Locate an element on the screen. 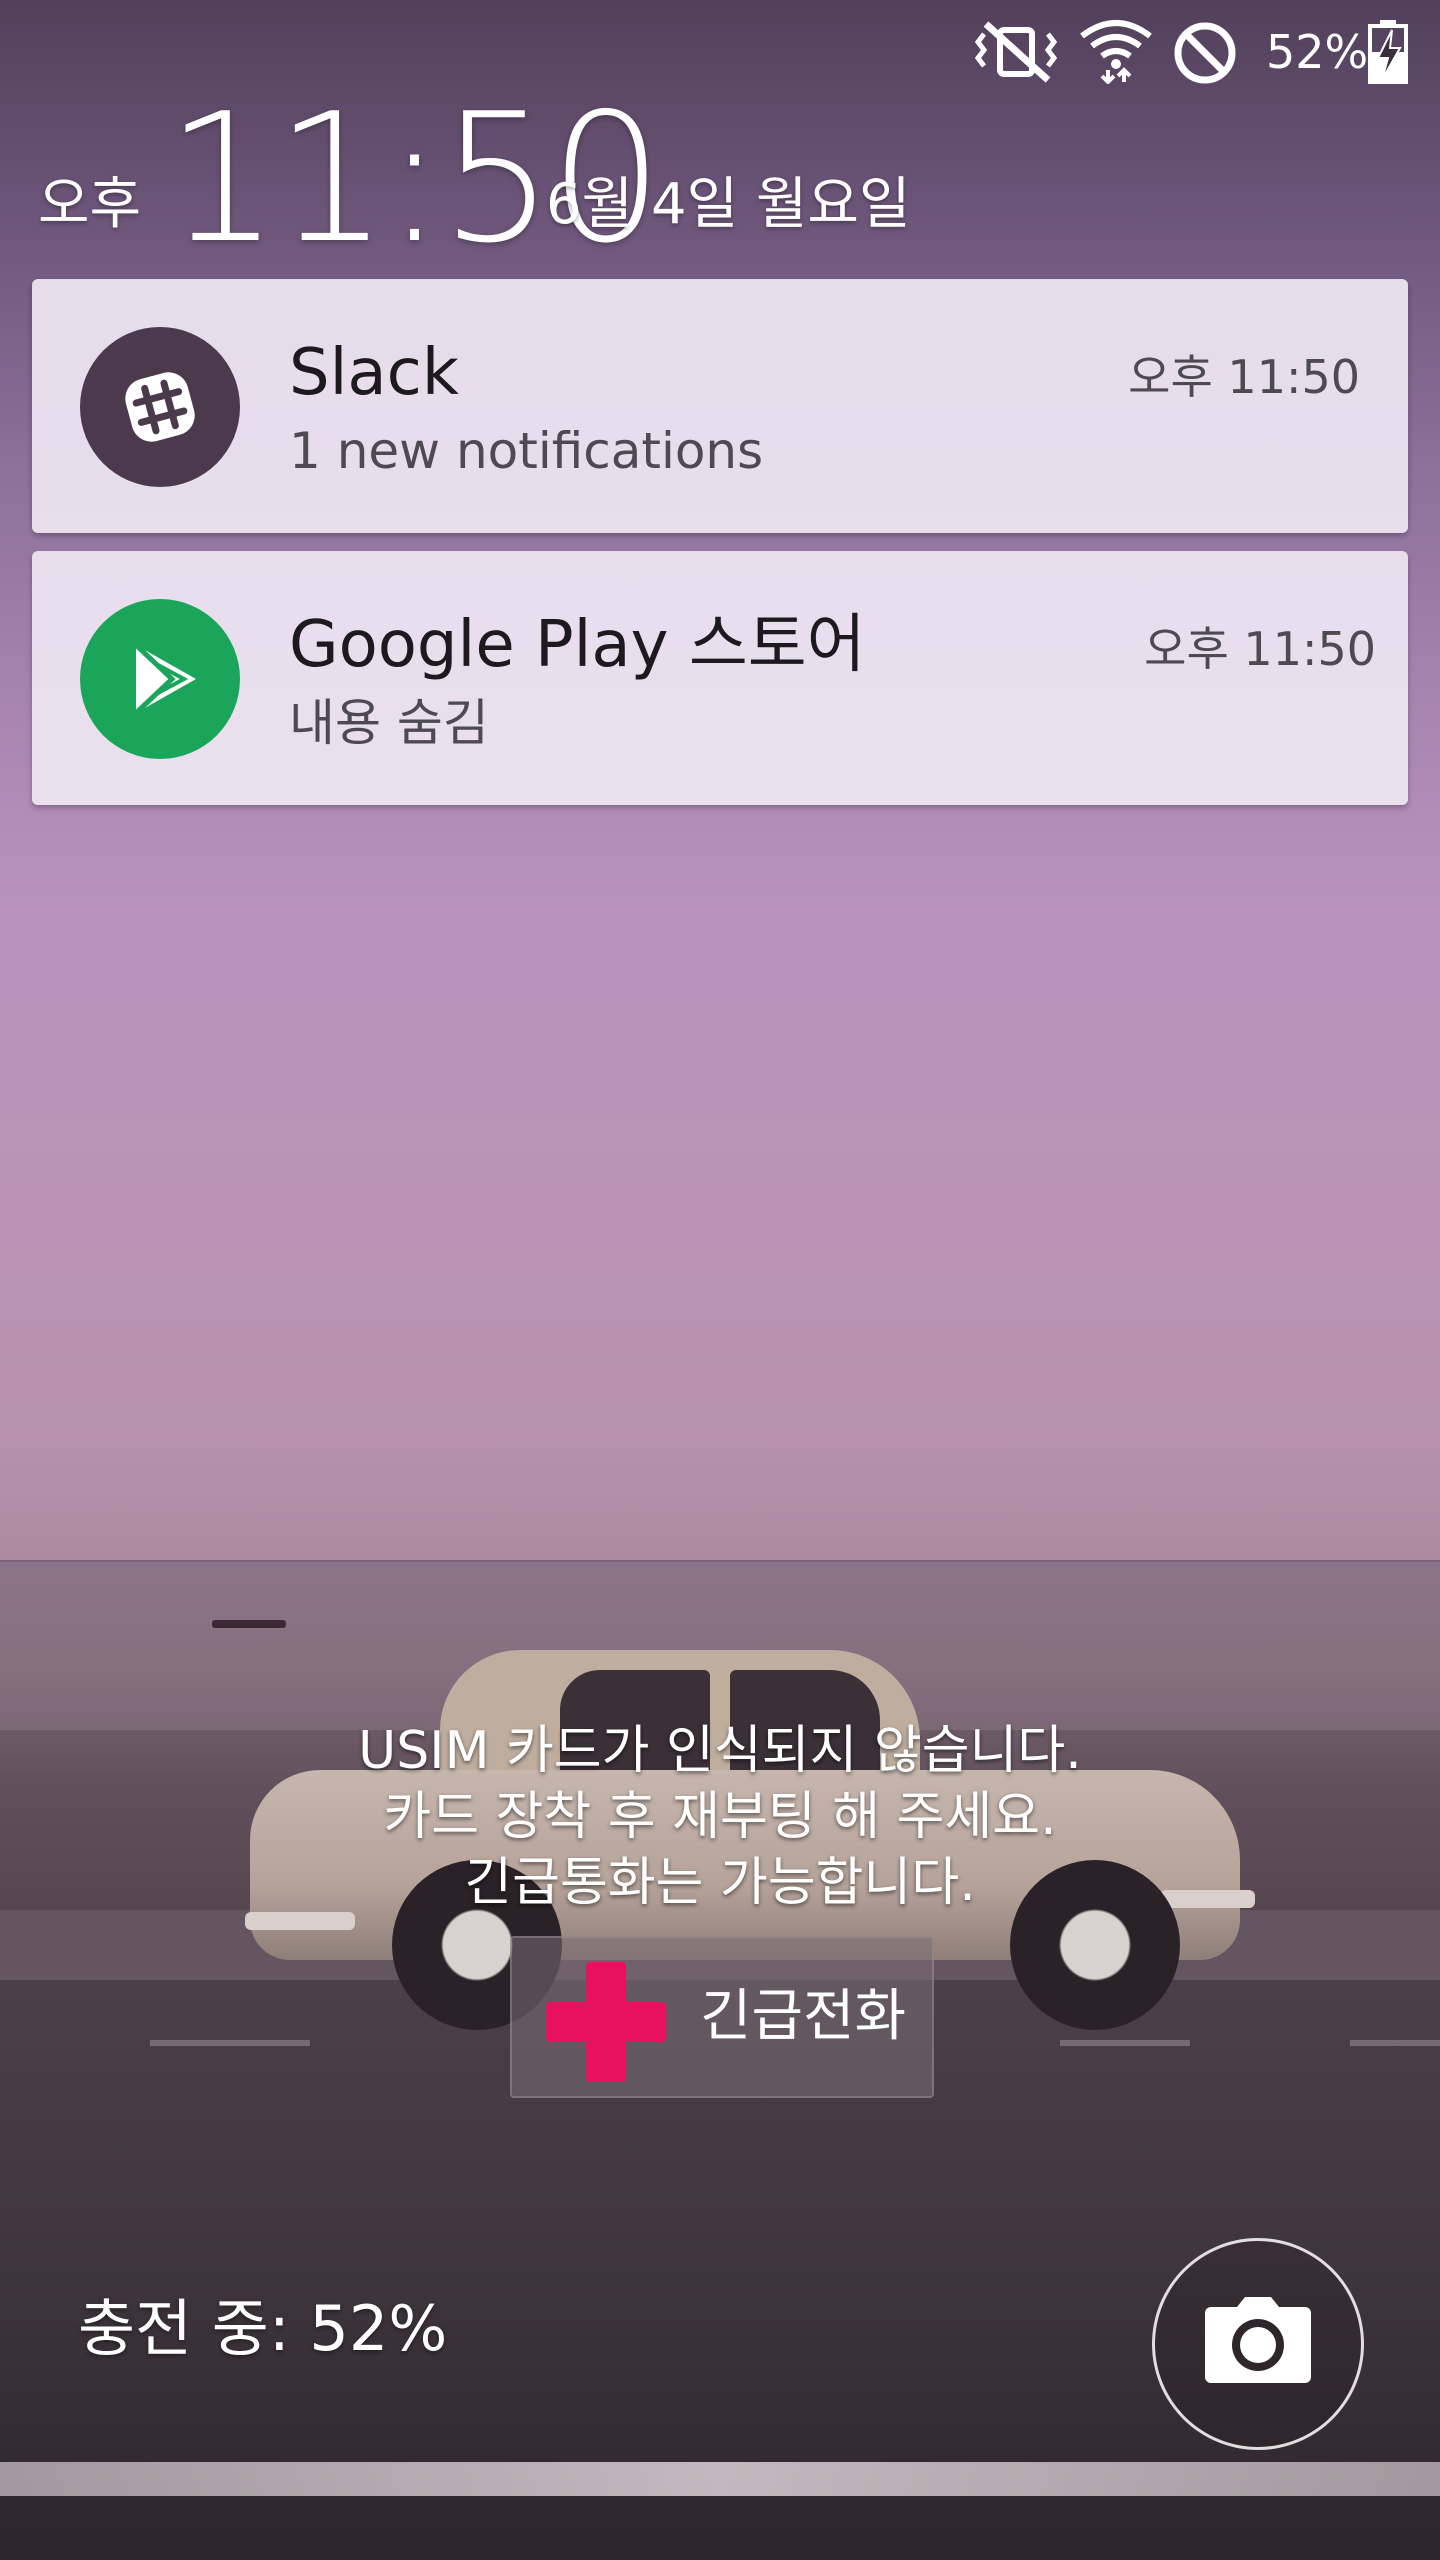 The image size is (1440, 2560). sim-message-line: 카드 장착 후 재부팅 해 주세요. is located at coordinates (720, 1817).